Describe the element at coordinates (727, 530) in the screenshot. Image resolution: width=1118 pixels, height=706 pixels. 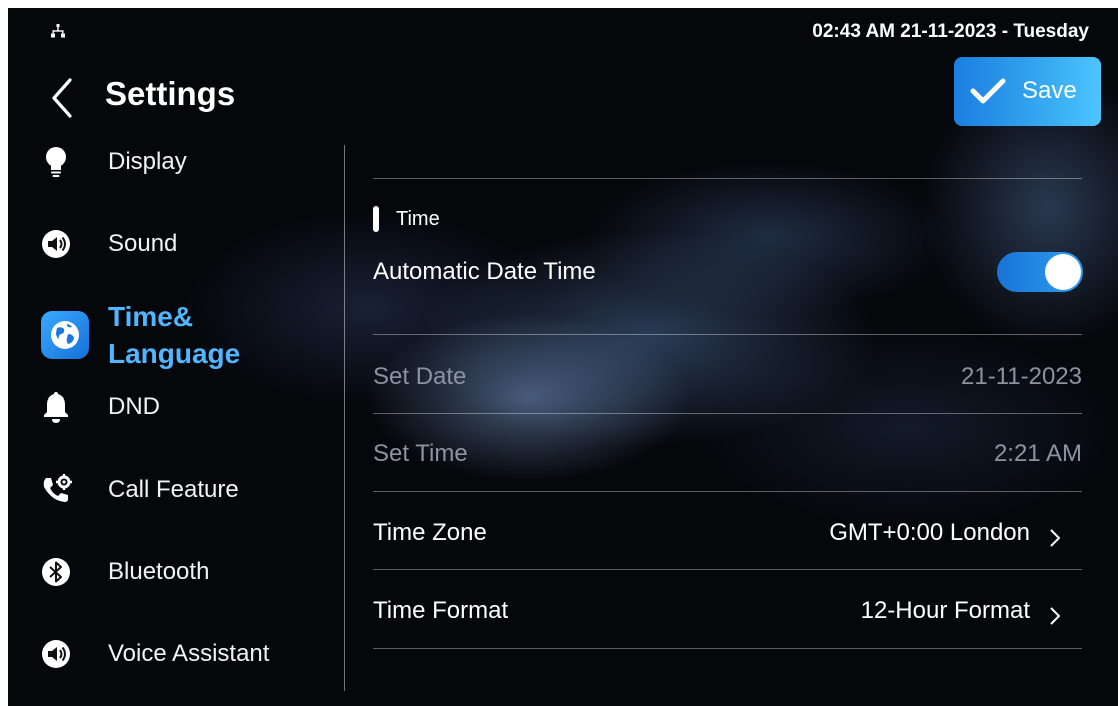
I see `time-zone-row: Time Zone GMT+0:00 London` at that location.